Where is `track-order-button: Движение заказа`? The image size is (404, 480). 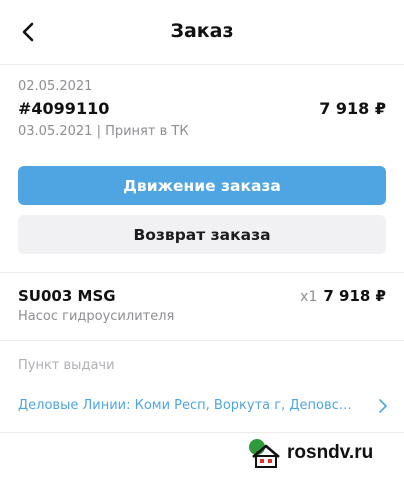
track-order-button: Движение заказа is located at coordinates (202, 185).